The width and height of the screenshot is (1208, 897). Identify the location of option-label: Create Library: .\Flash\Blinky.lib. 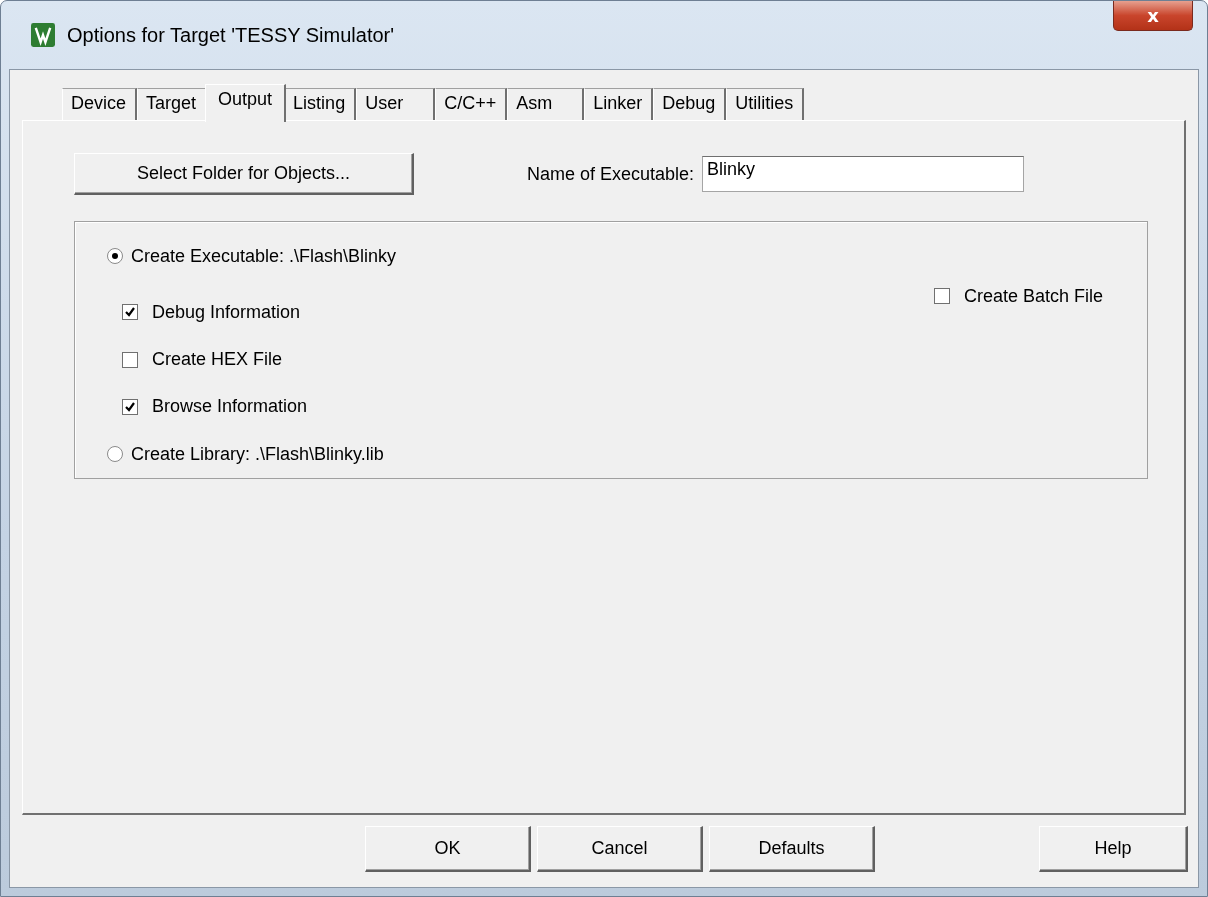
(257, 454).